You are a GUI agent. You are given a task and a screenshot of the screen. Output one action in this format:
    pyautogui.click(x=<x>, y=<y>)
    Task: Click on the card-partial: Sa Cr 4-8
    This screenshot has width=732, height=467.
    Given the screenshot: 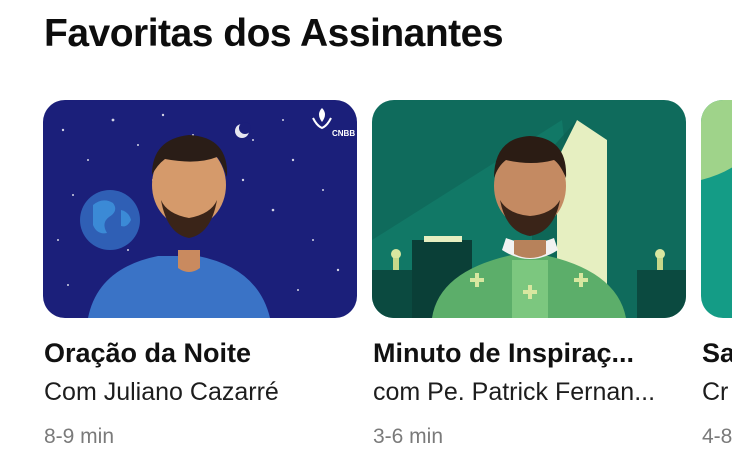 What is the action you would take?
    pyautogui.click(x=716, y=274)
    